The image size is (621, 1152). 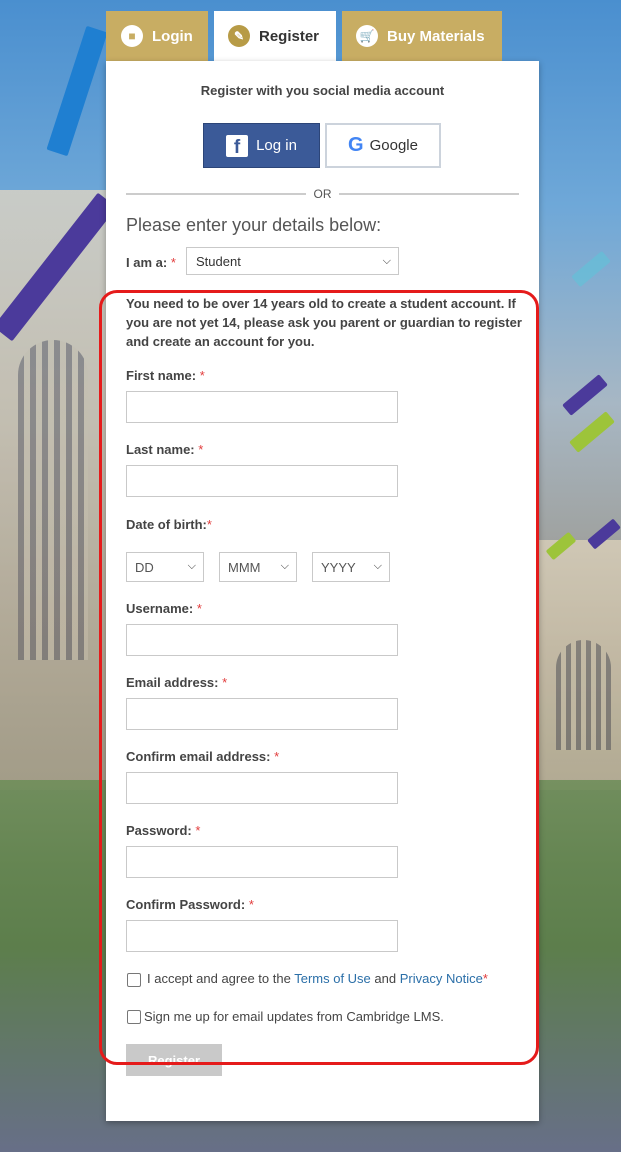 What do you see at coordinates (165, 567) in the screenshot?
I see `dob-day-select: DD ⌵` at bounding box center [165, 567].